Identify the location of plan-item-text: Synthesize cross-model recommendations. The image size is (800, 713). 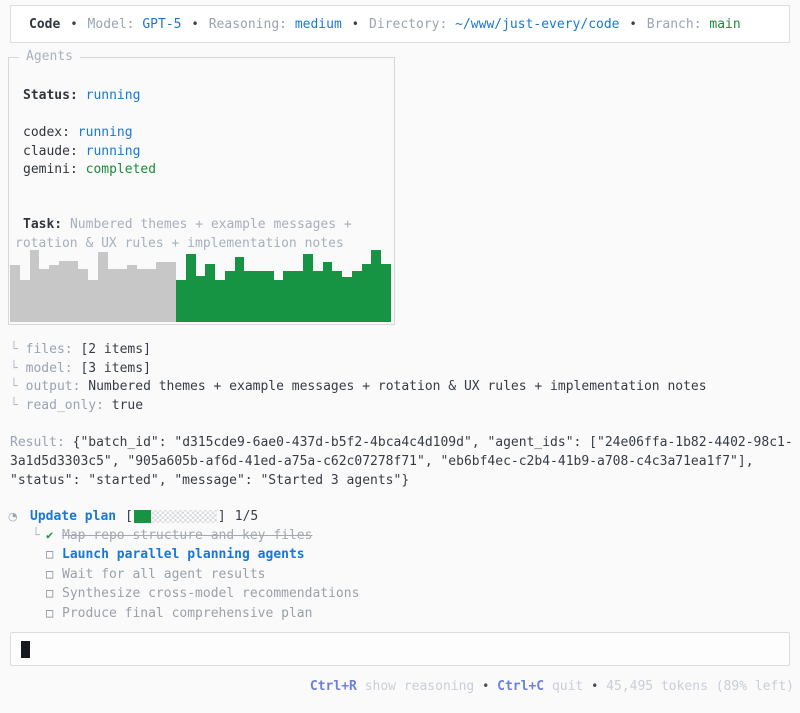
(211, 594).